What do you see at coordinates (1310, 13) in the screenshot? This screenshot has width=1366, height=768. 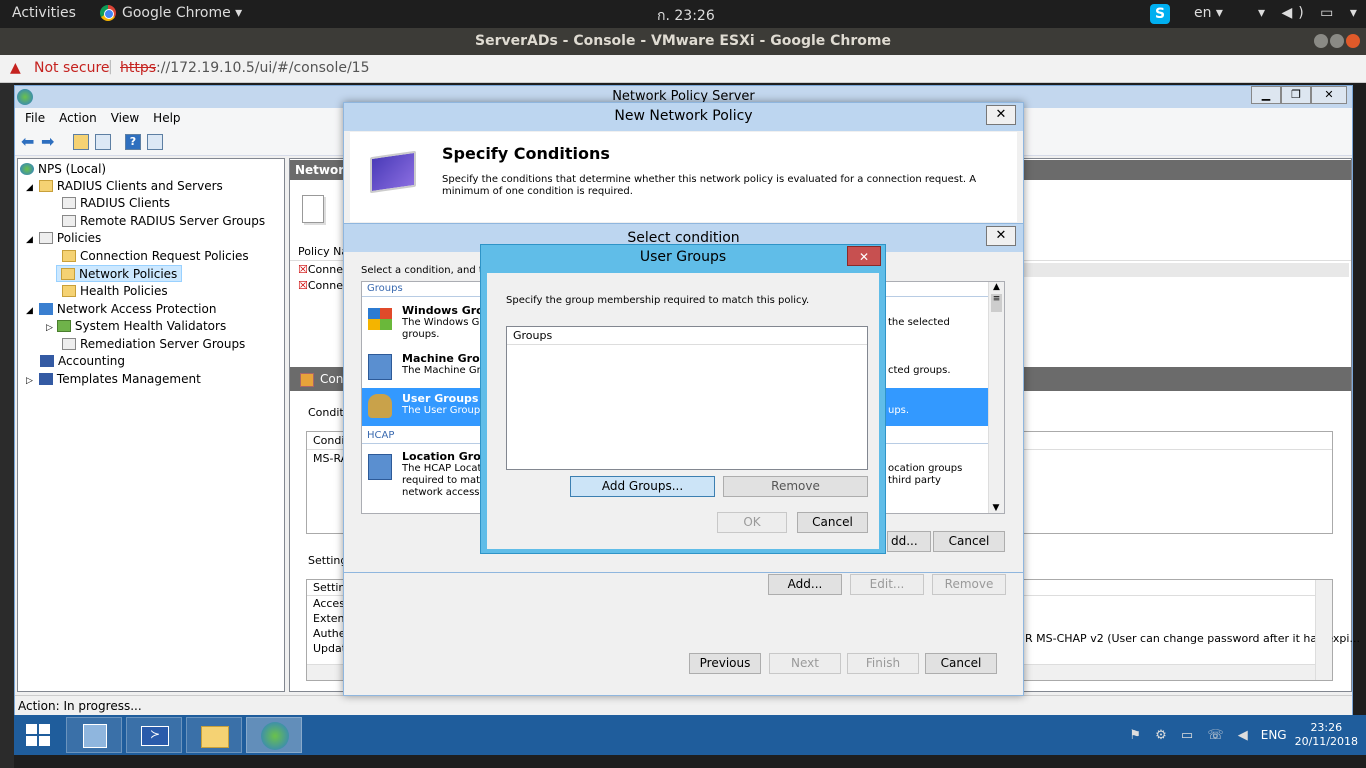 I see `system-menu: ▾ ◀) ▭ ▾` at bounding box center [1310, 13].